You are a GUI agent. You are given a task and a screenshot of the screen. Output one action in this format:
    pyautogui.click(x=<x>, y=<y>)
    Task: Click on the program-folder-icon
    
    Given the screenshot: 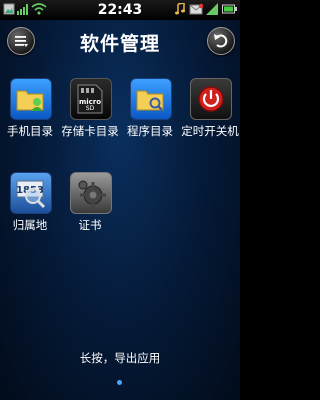 What is the action you would take?
    pyautogui.click(x=151, y=99)
    